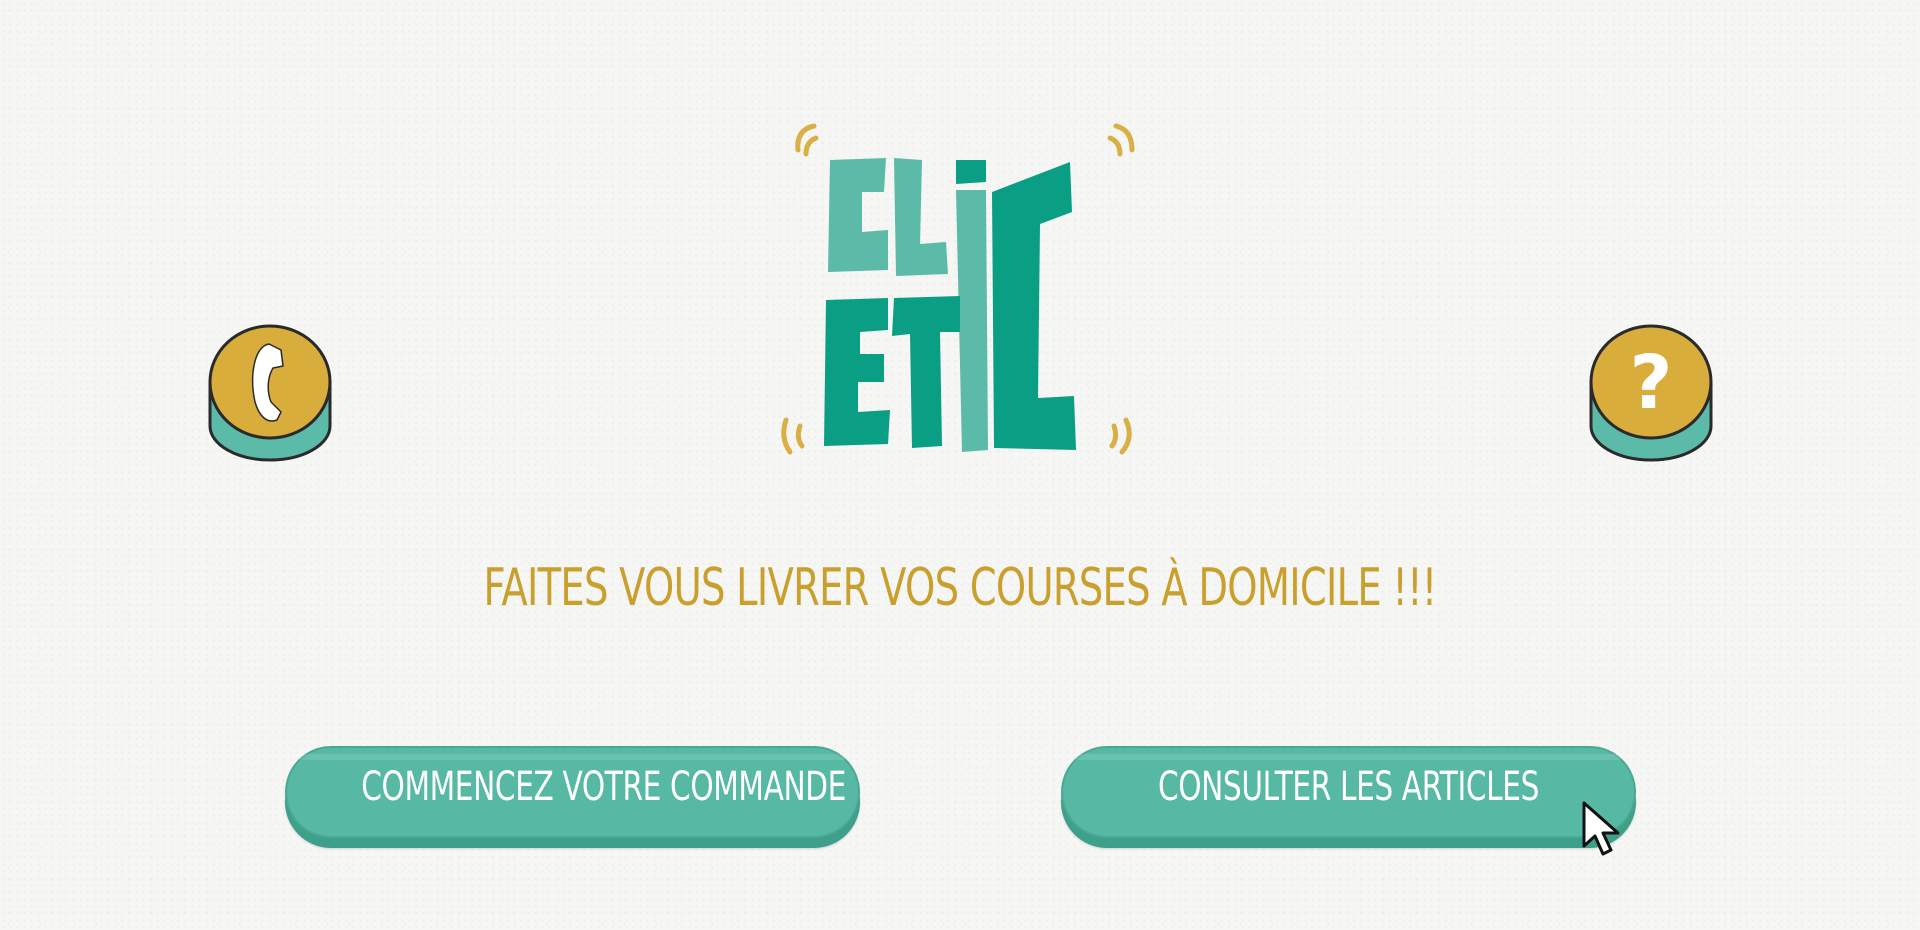  I want to click on phone-icon, so click(270, 393).